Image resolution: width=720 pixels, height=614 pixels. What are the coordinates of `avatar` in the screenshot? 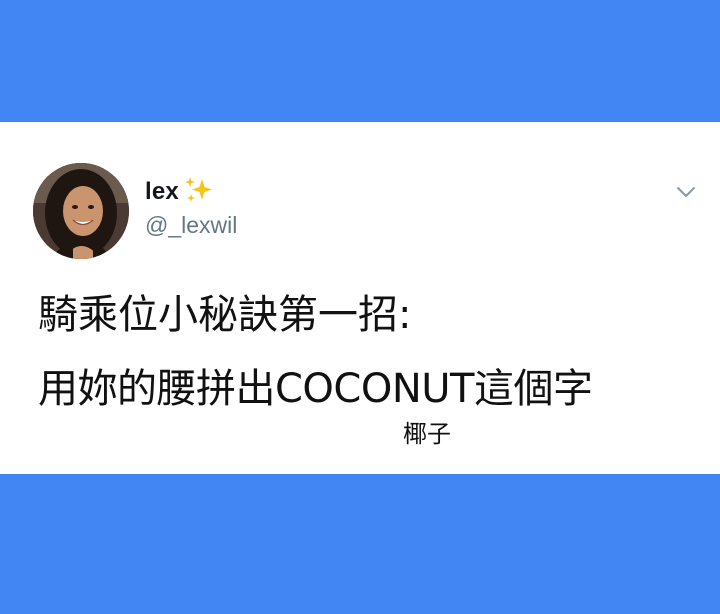 It's located at (81, 211).